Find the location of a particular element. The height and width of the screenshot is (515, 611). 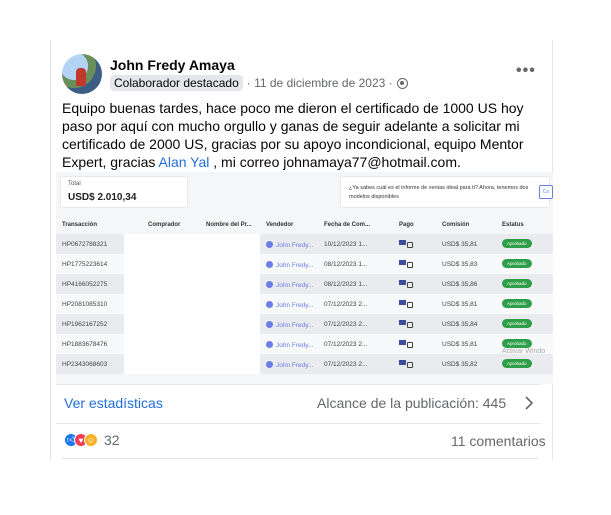

total-label: Total is located at coordinates (74, 184).